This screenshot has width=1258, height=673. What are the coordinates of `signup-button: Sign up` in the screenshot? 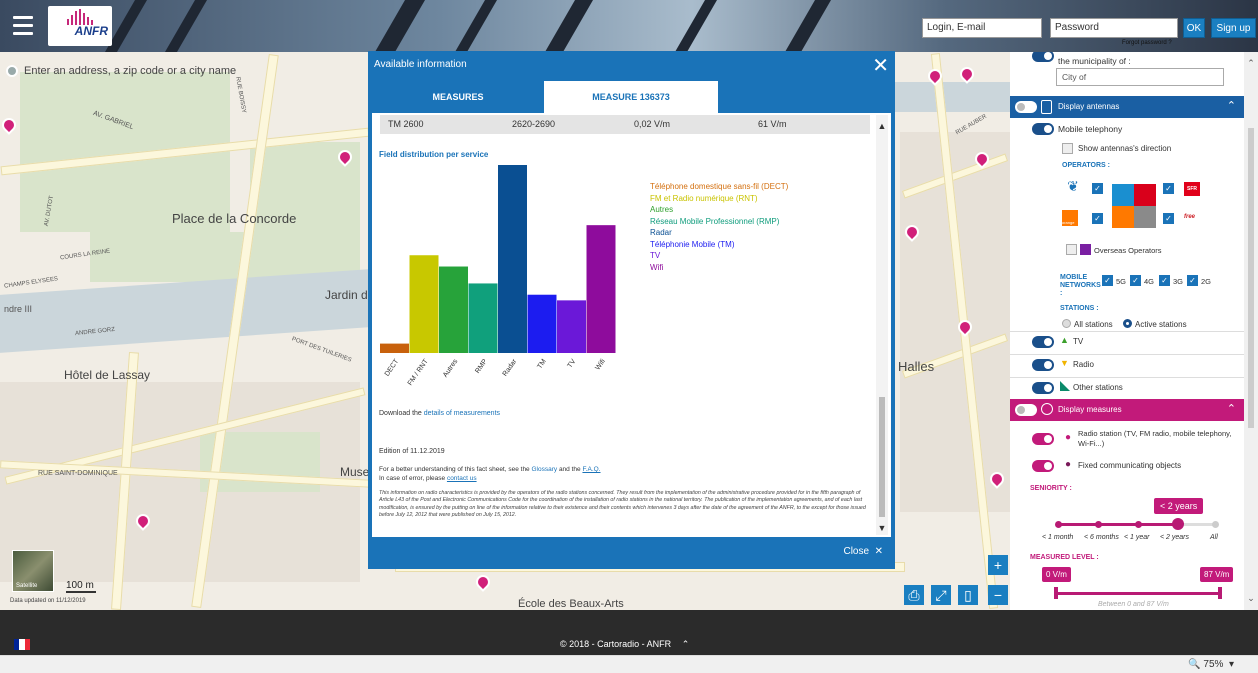 It's located at (1233, 28).